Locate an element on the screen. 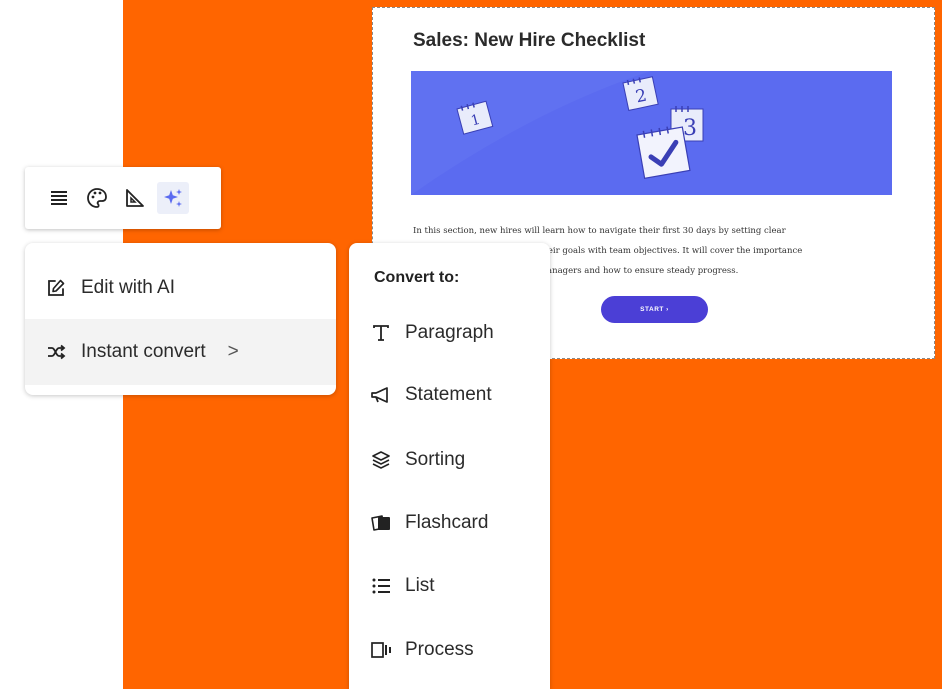 The image size is (942, 689). process-icon is located at coordinates (381, 650).